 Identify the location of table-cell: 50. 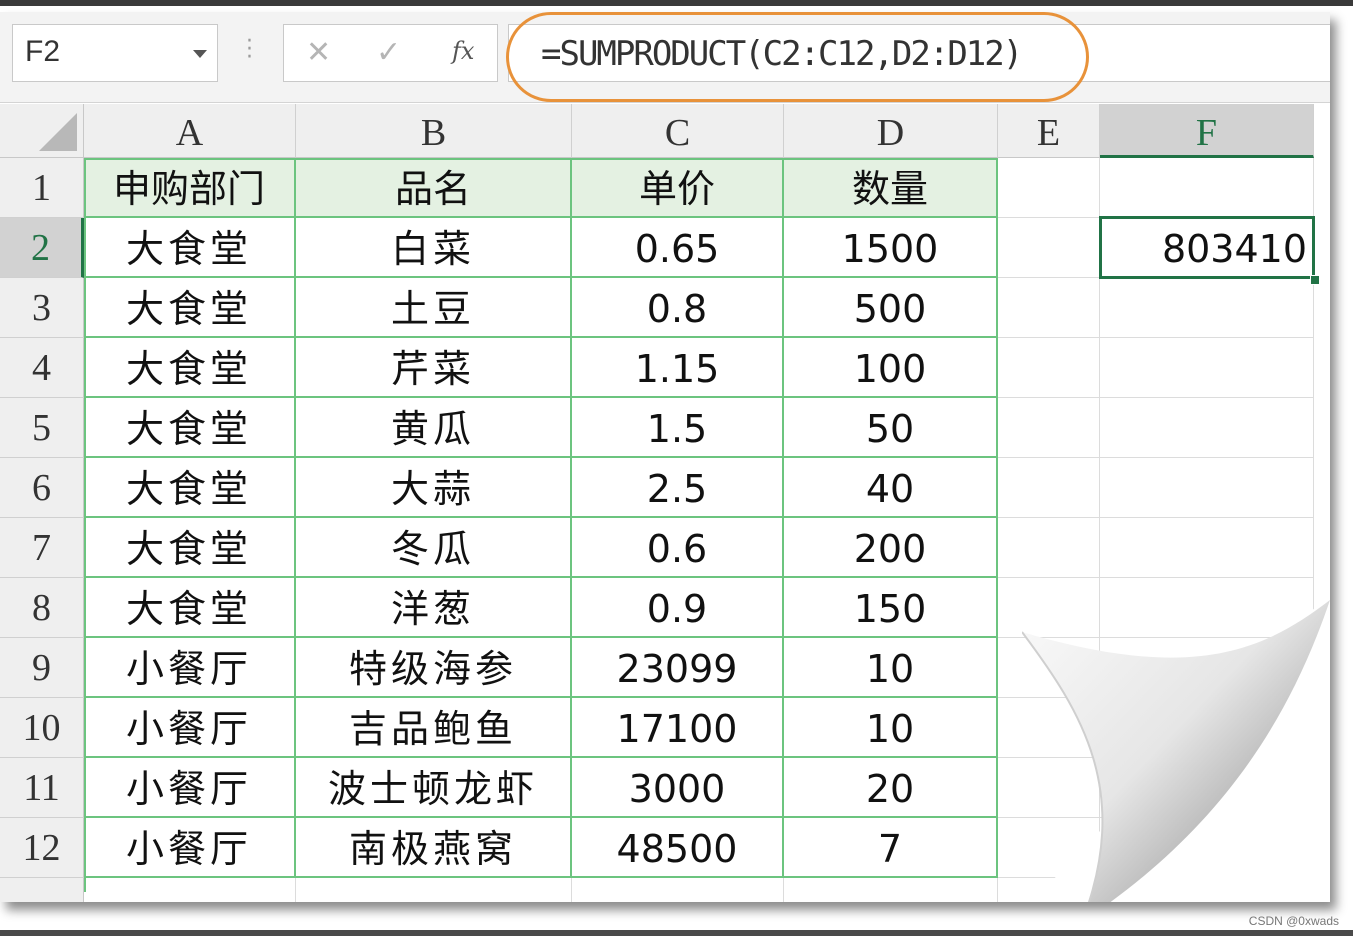
(891, 428).